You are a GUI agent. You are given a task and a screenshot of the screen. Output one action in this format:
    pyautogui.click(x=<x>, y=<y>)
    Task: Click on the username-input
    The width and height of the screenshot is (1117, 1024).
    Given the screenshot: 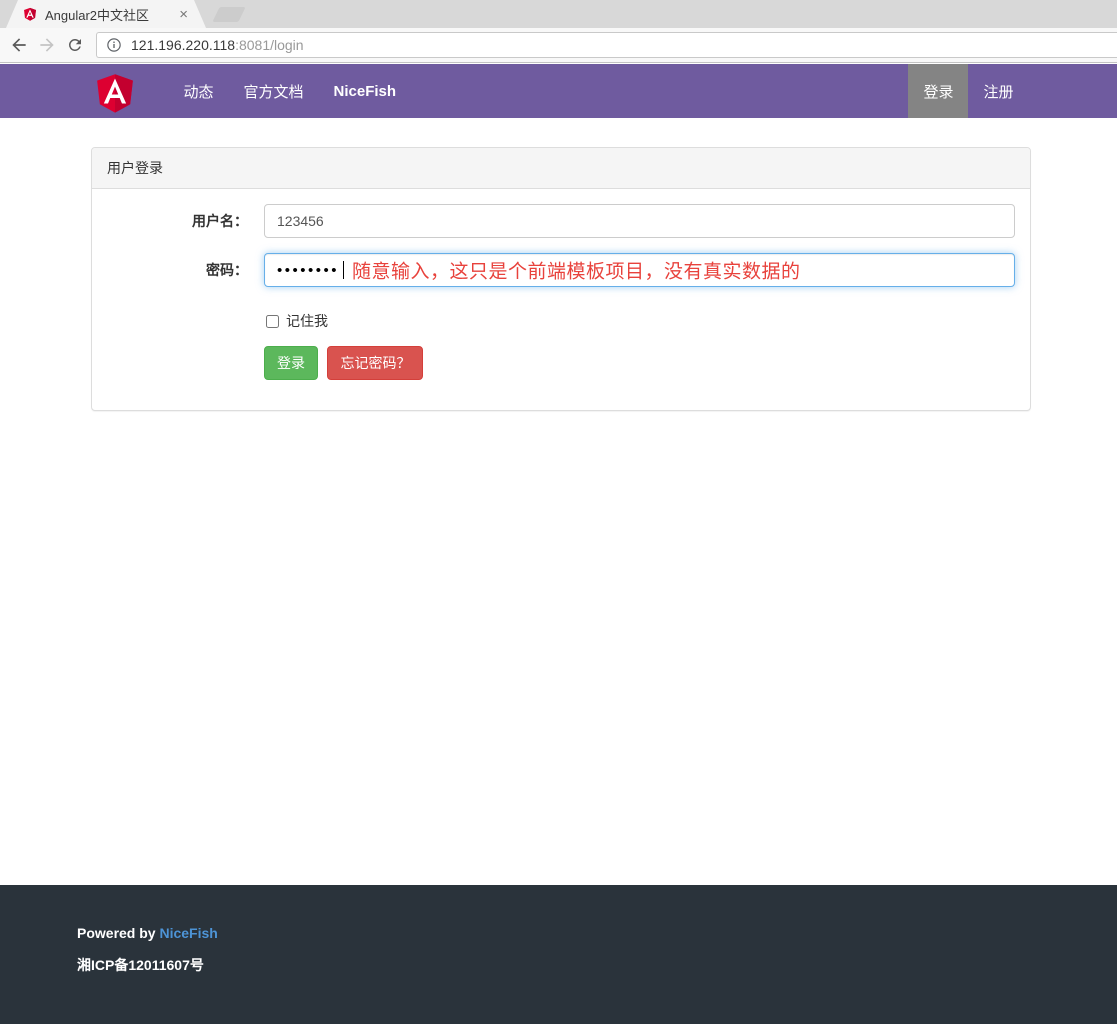 What is the action you would take?
    pyautogui.click(x=639, y=221)
    